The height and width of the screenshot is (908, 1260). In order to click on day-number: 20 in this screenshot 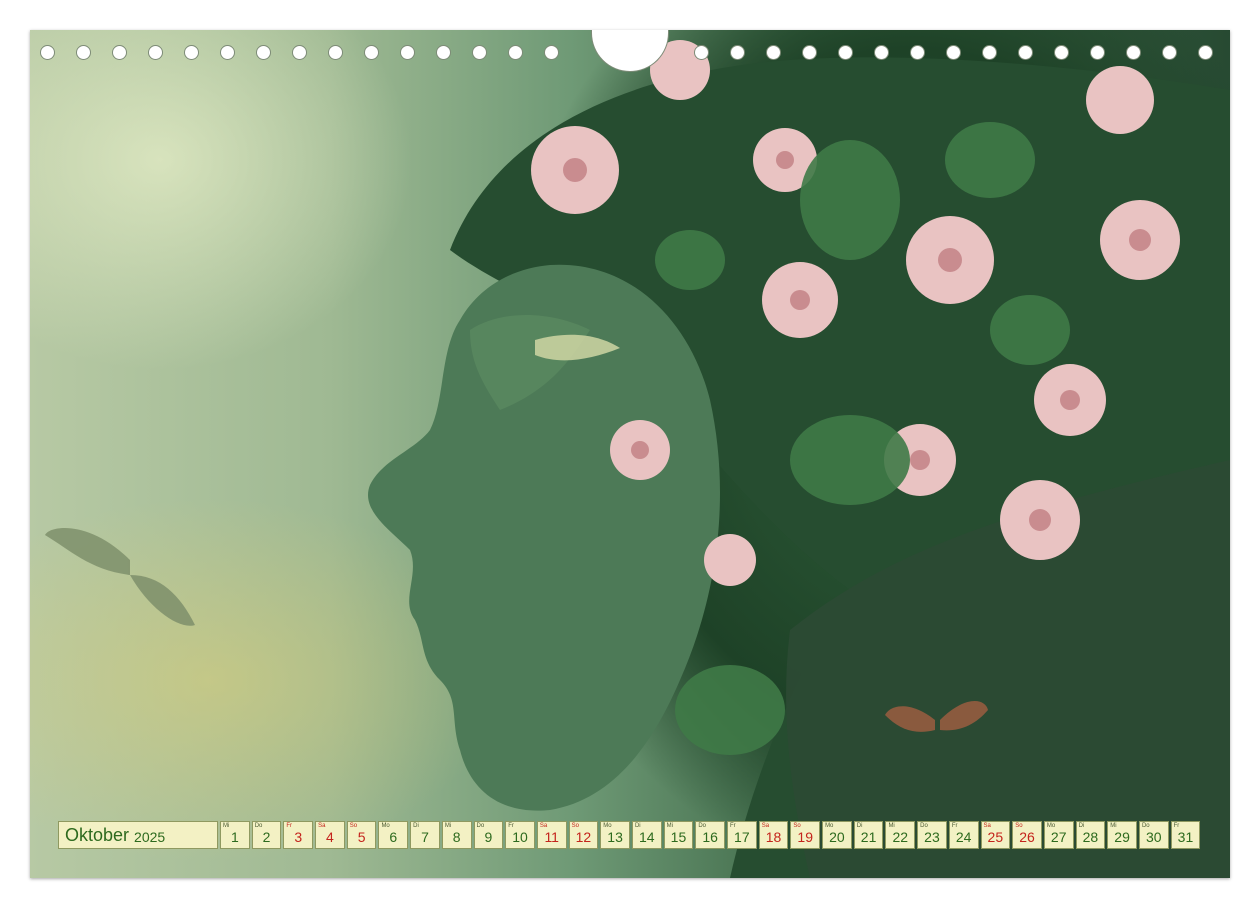, I will do `click(837, 837)`.